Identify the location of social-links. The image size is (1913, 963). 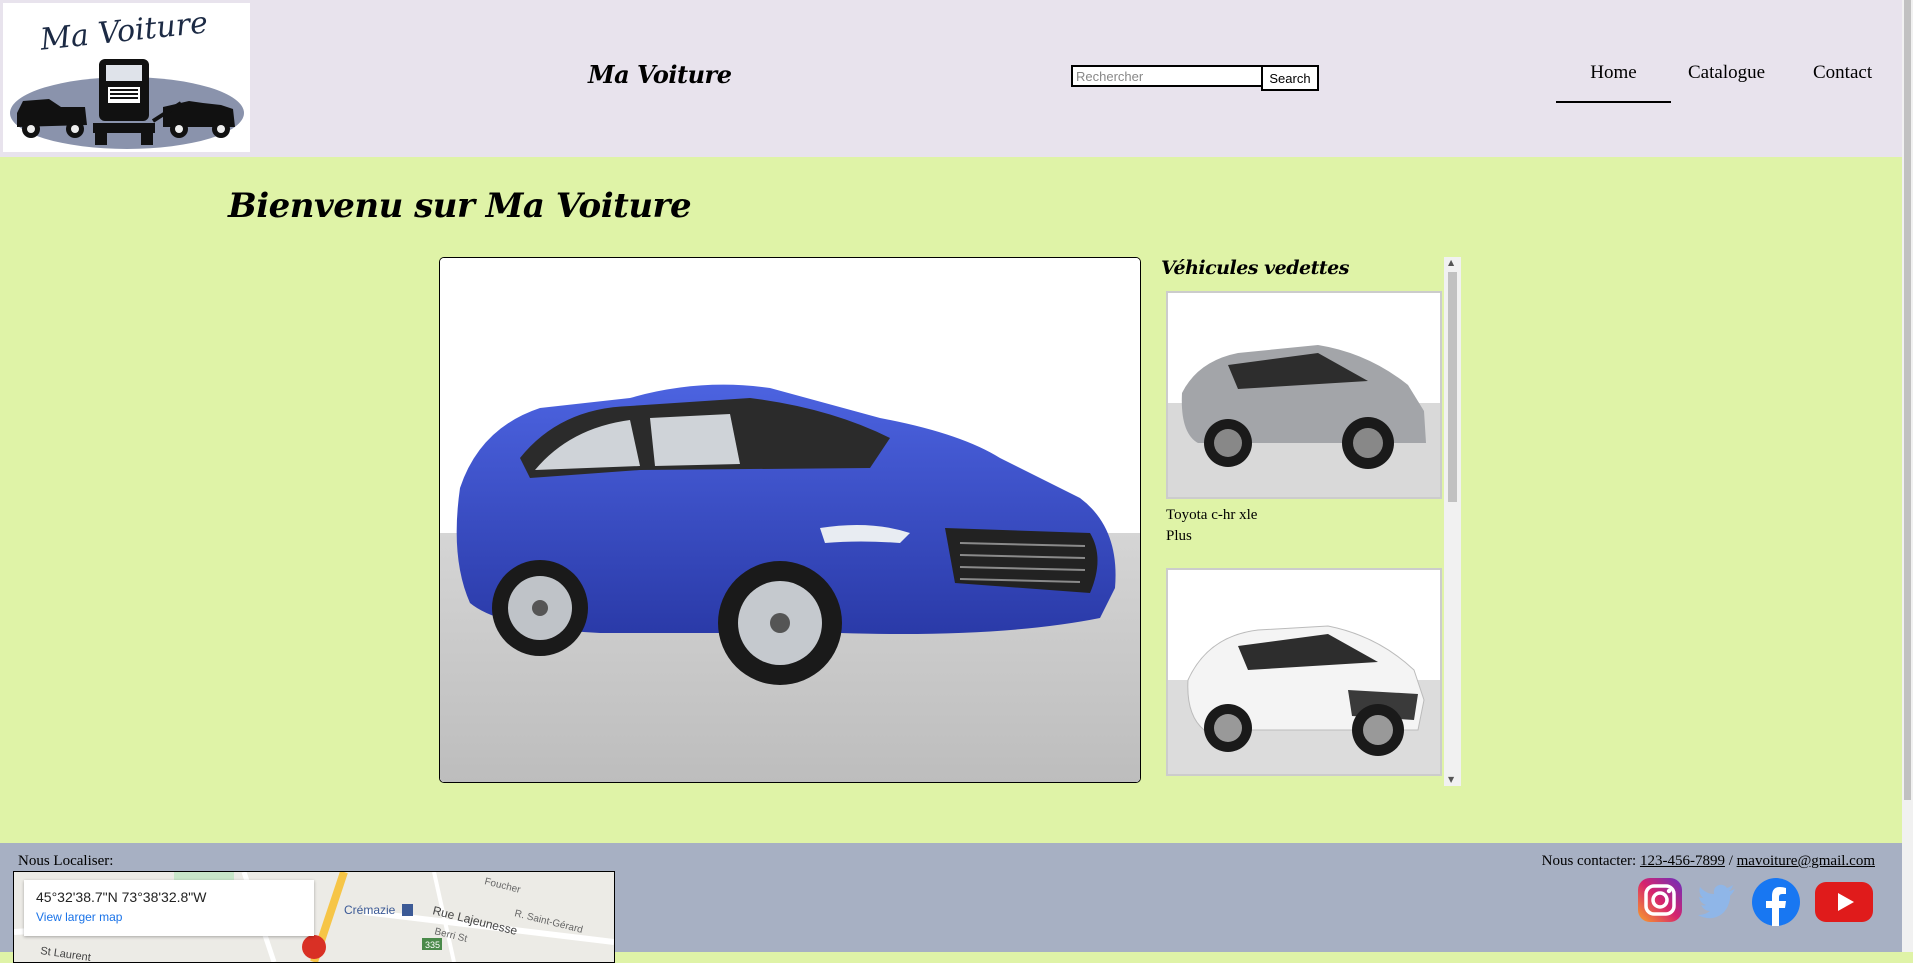
(1750, 902).